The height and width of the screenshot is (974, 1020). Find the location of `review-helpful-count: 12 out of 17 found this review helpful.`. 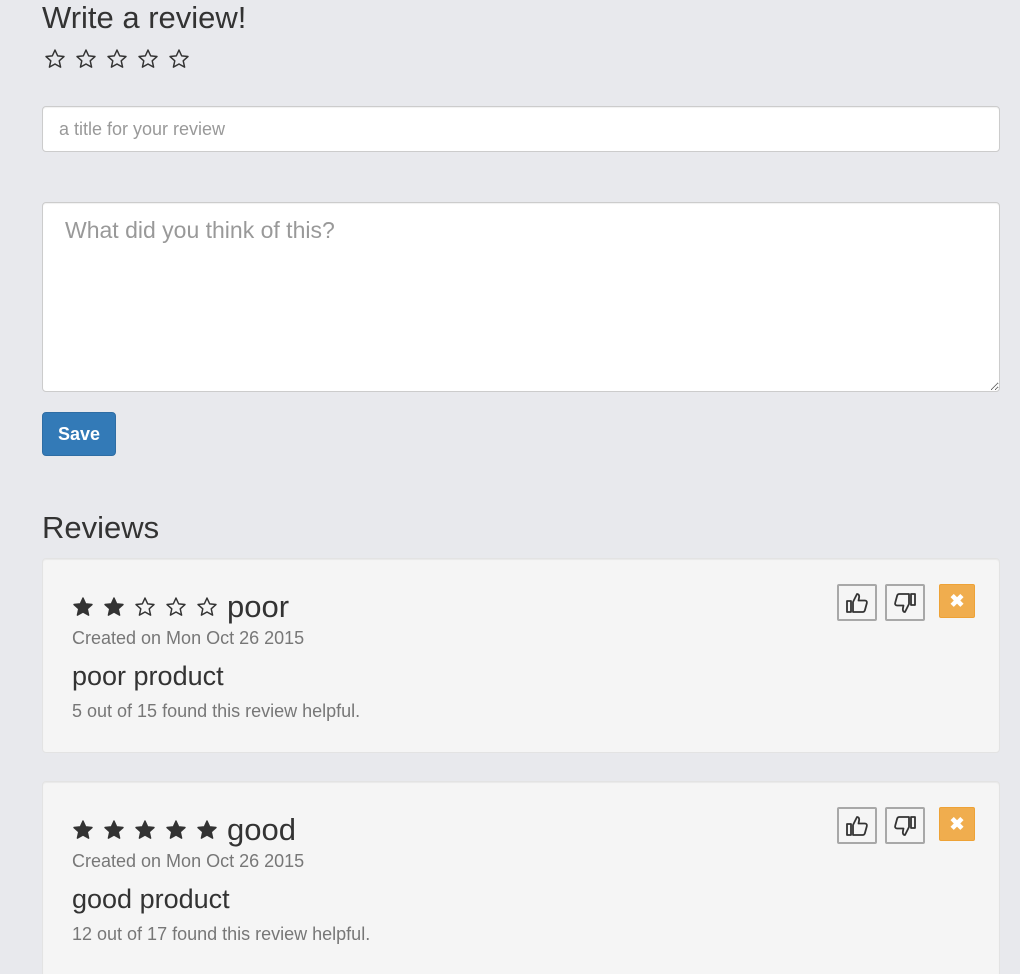

review-helpful-count: 12 out of 17 found this review helpful. is located at coordinates (221, 934).